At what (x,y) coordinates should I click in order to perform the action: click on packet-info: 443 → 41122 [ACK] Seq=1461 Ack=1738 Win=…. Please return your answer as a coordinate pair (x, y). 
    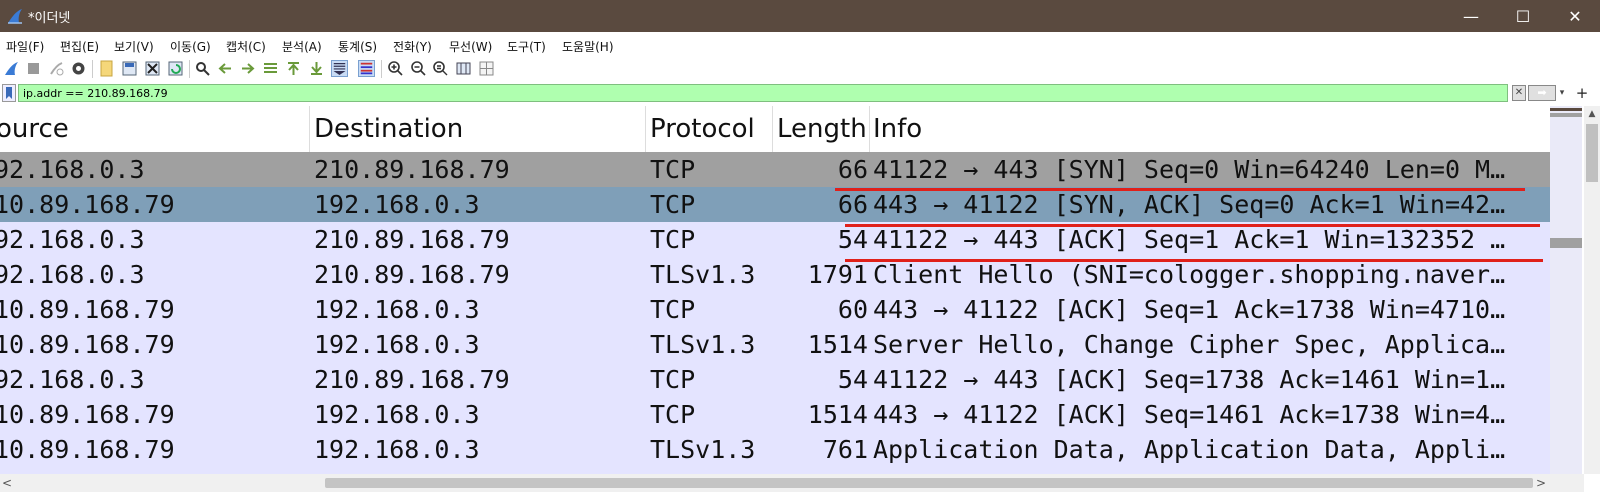
    Looking at the image, I should click on (1189, 414).